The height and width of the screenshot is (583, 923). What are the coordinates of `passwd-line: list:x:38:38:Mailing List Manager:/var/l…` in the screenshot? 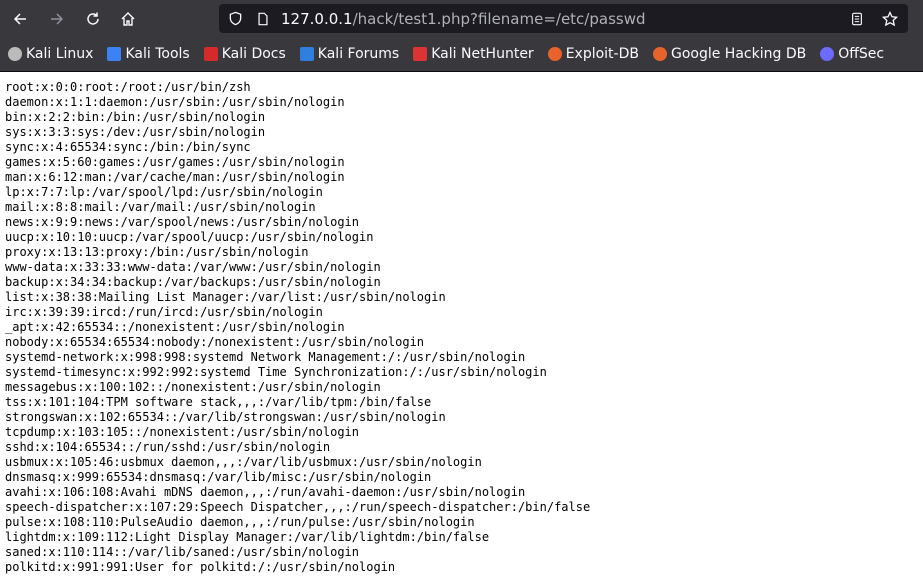 It's located at (225, 297).